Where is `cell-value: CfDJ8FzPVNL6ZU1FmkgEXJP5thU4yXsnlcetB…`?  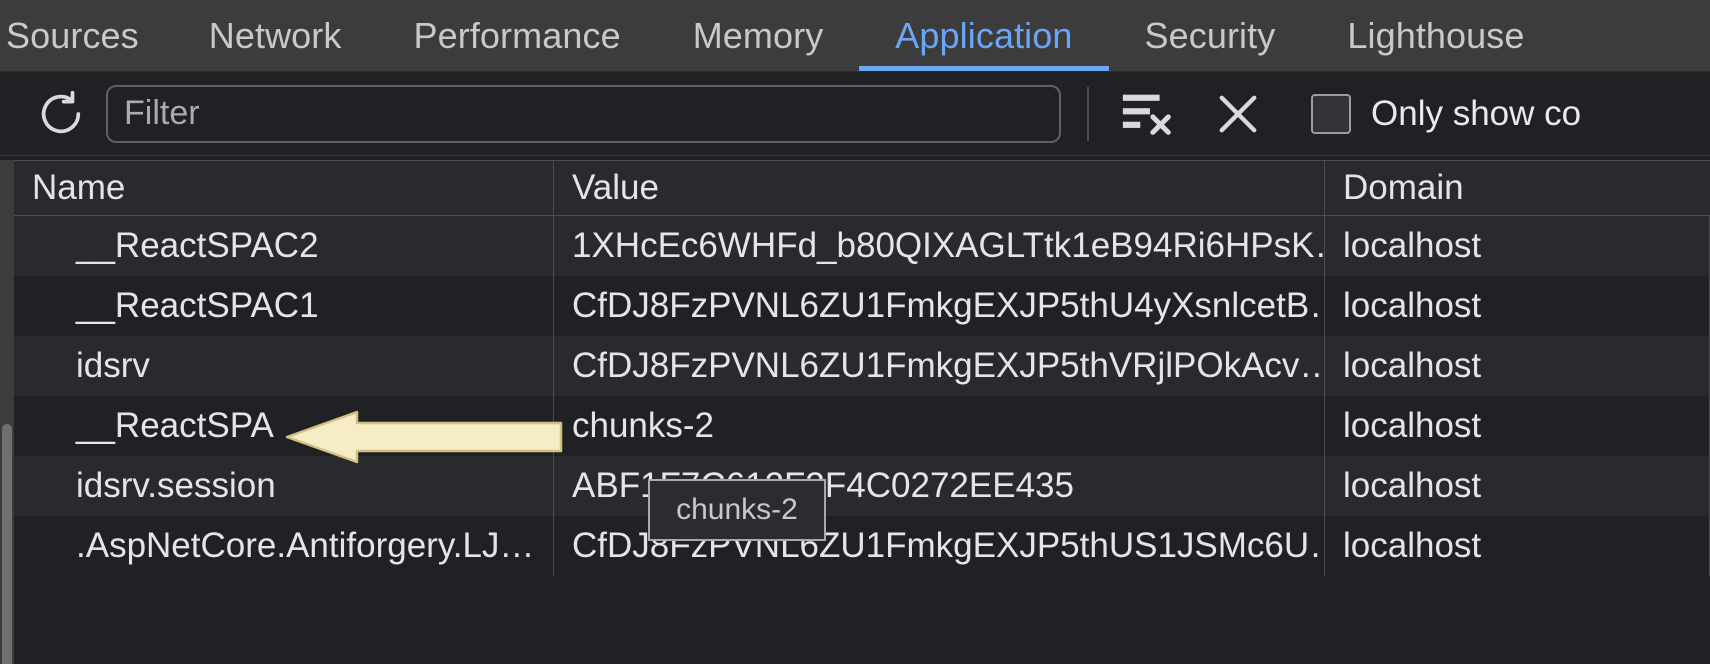
cell-value: CfDJ8FzPVNL6ZU1FmkgEXJP5thU4yXsnlcetB… is located at coordinates (939, 306).